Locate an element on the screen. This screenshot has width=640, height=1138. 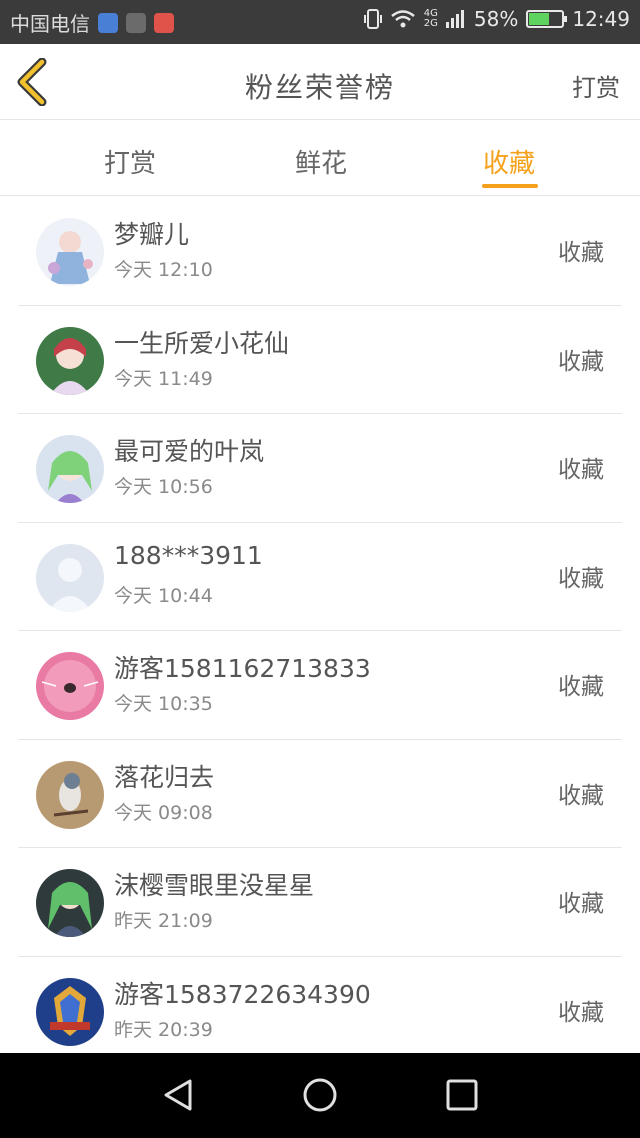
active-tab-indicator is located at coordinates (510, 186).